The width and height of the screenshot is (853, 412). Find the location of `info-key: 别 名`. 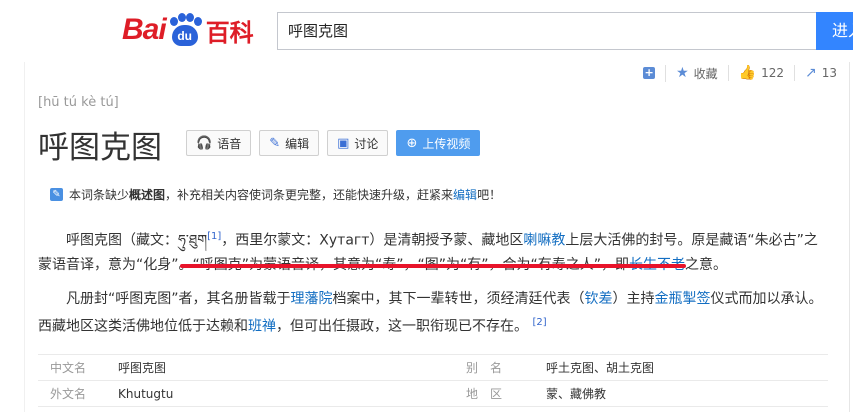

info-key: 别 名 is located at coordinates (484, 368).